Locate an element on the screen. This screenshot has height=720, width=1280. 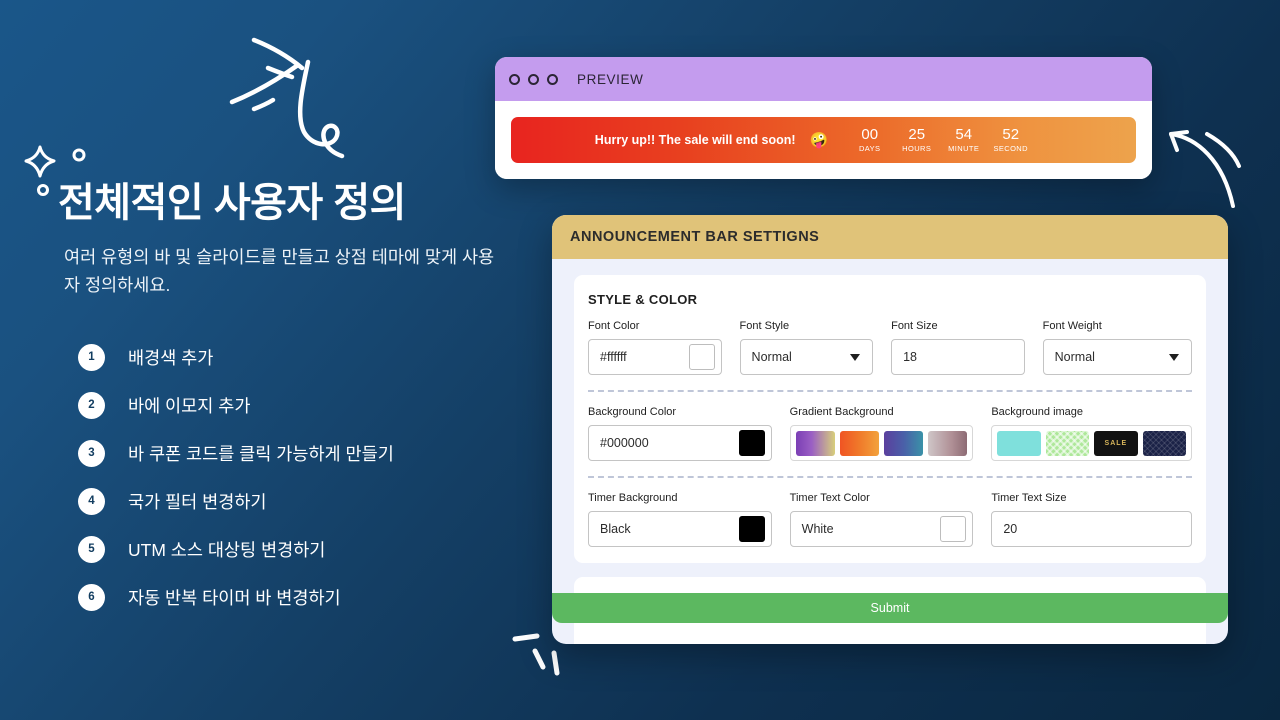
timer-value: 52 is located at coordinates (1011, 134).